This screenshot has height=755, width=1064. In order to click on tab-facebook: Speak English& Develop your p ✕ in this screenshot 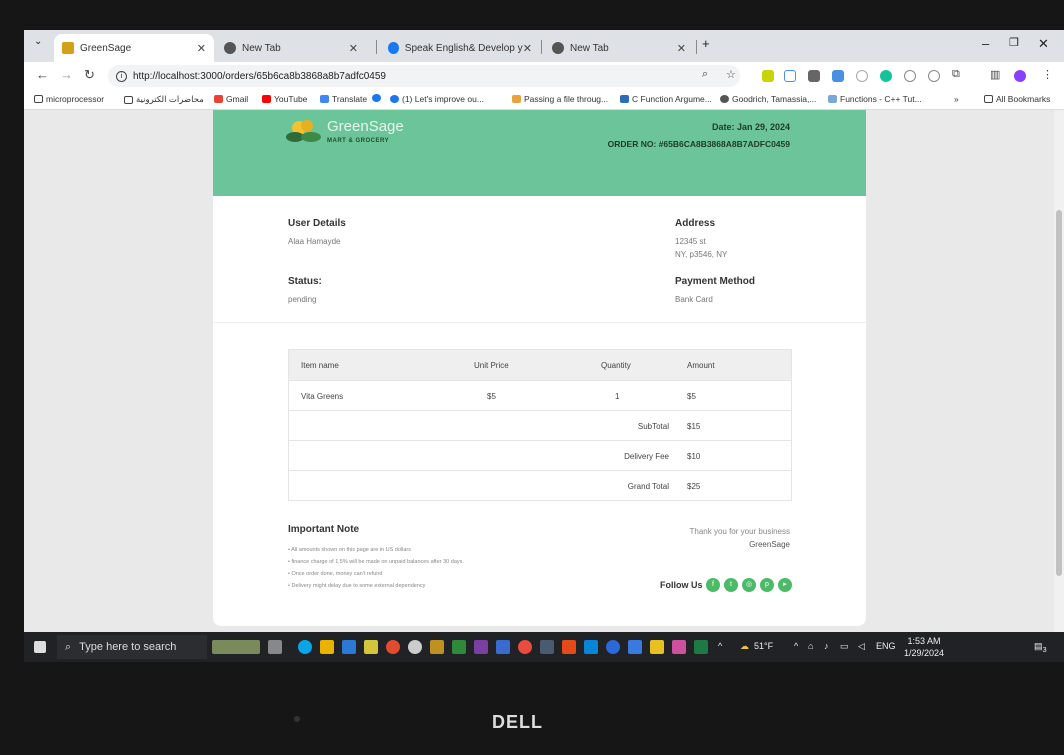, I will do `click(460, 48)`.